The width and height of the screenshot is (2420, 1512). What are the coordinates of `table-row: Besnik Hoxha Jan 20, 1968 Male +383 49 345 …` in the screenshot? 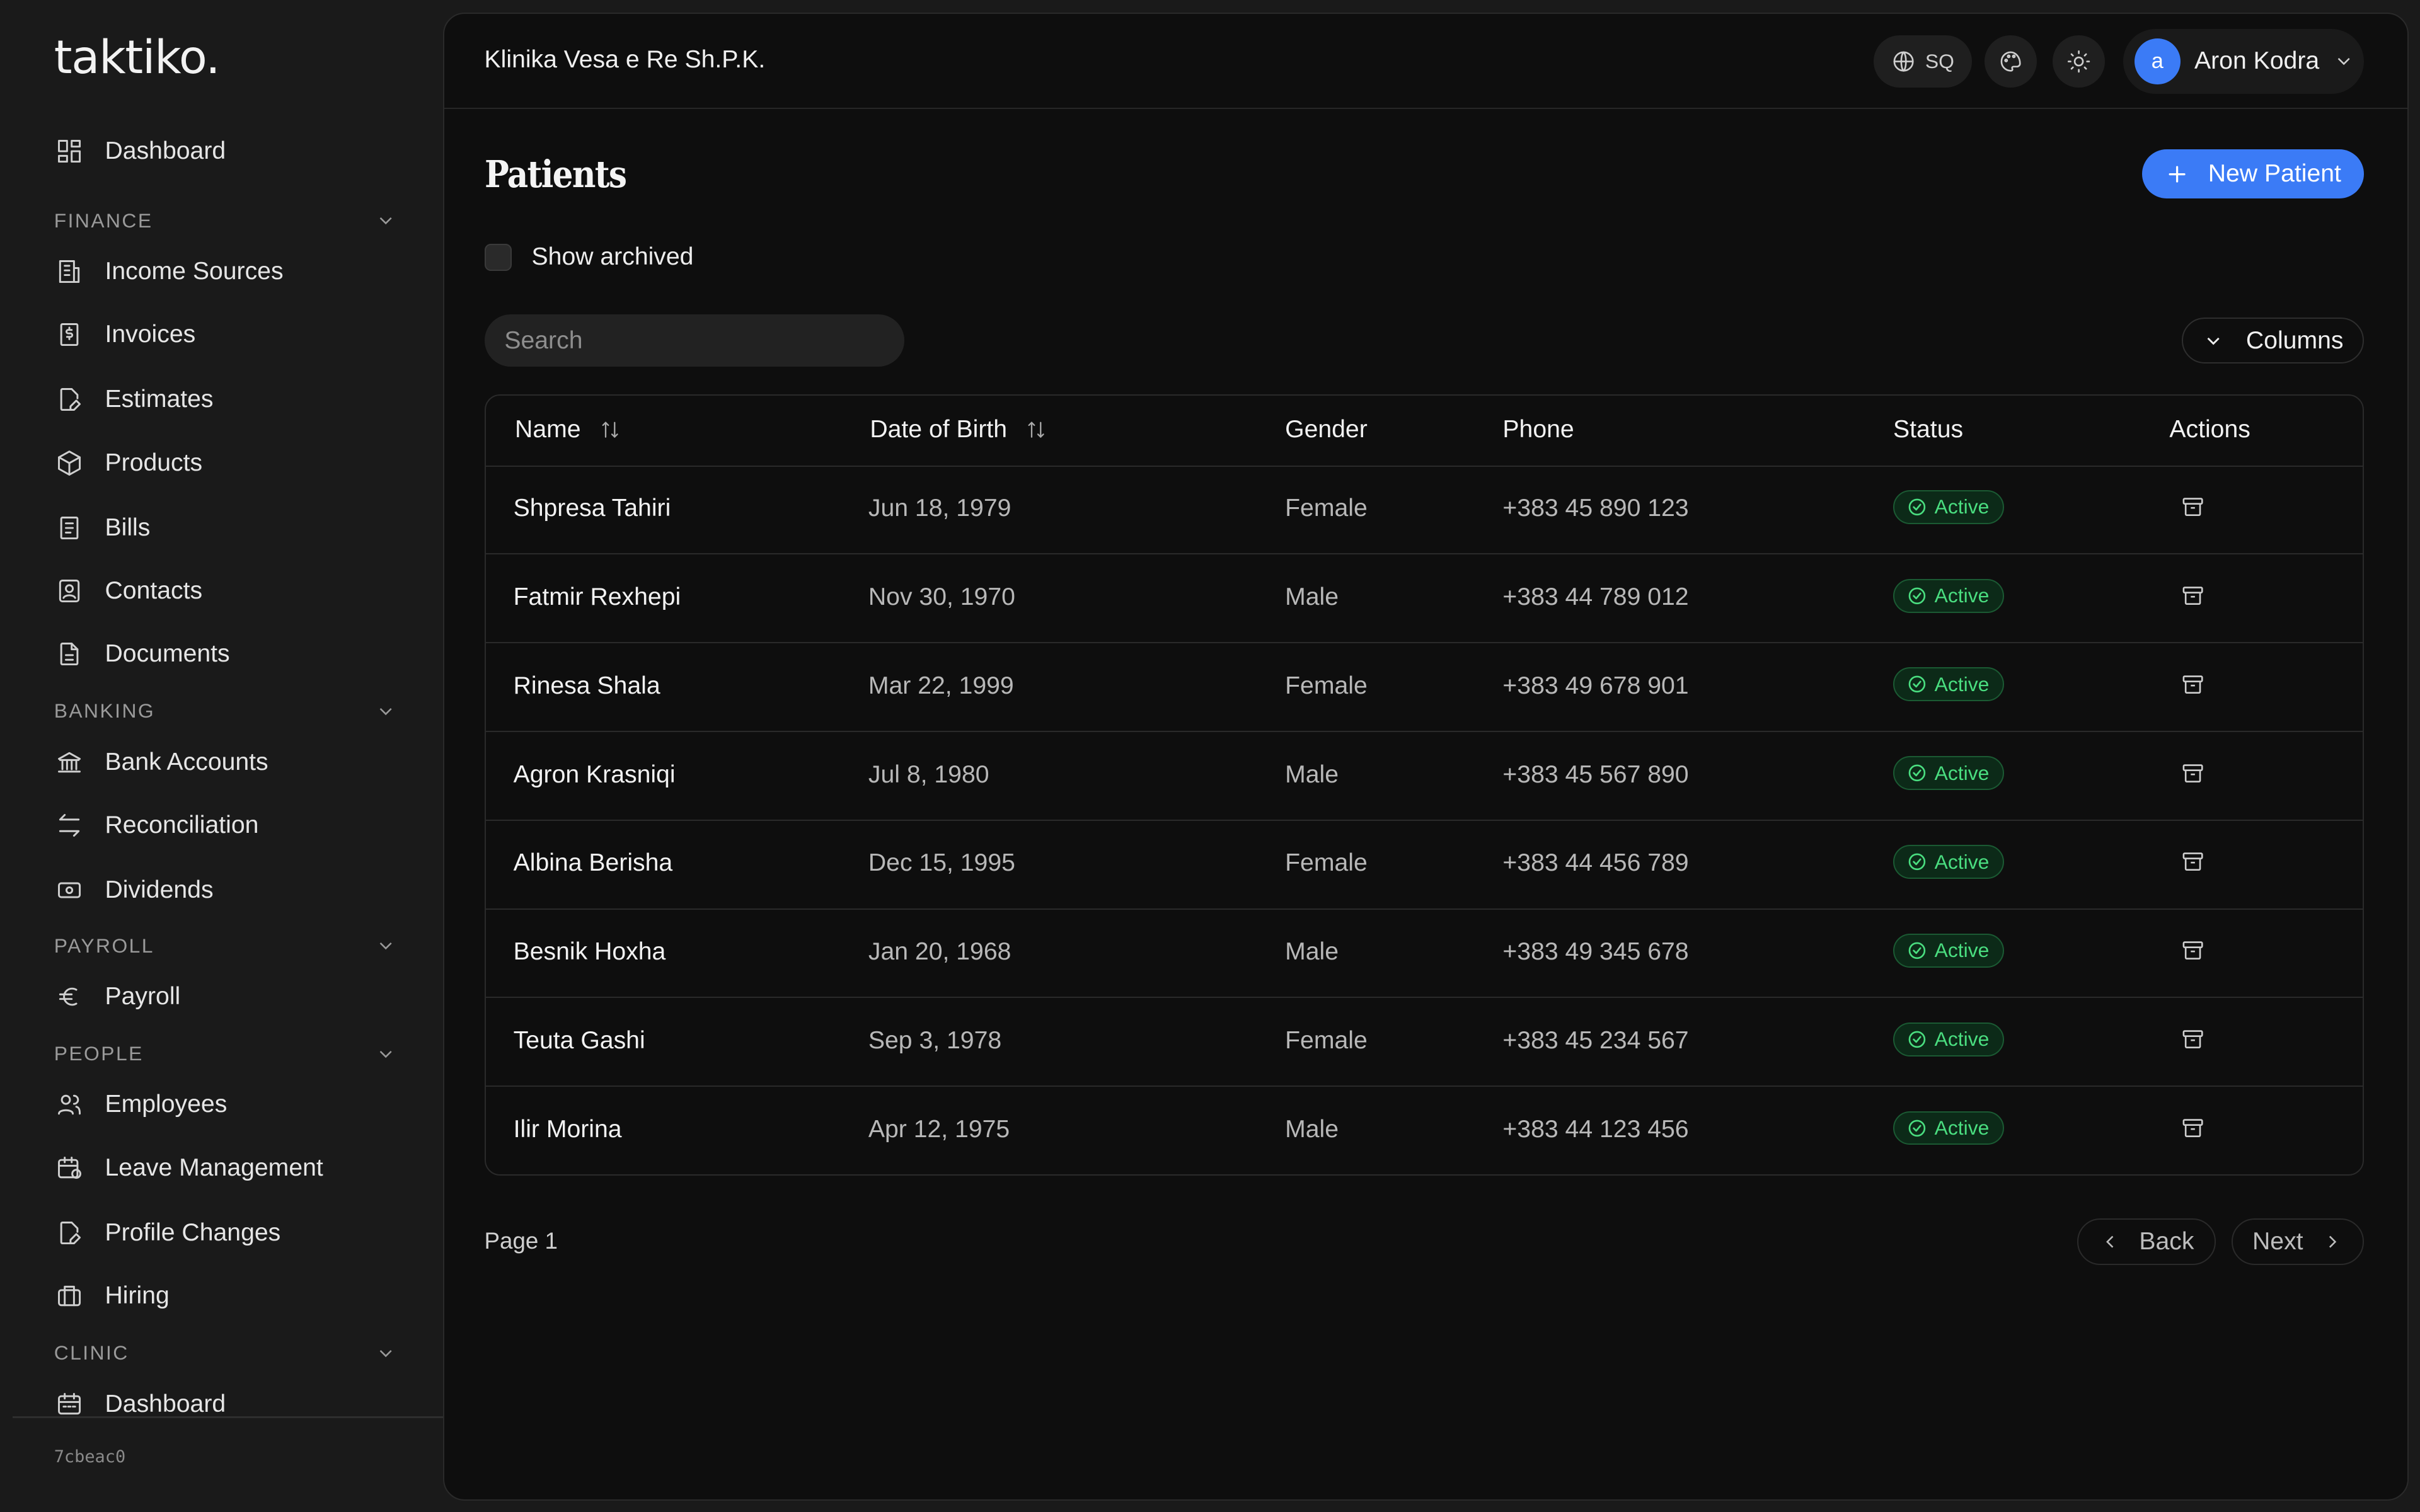 It's located at (1424, 954).